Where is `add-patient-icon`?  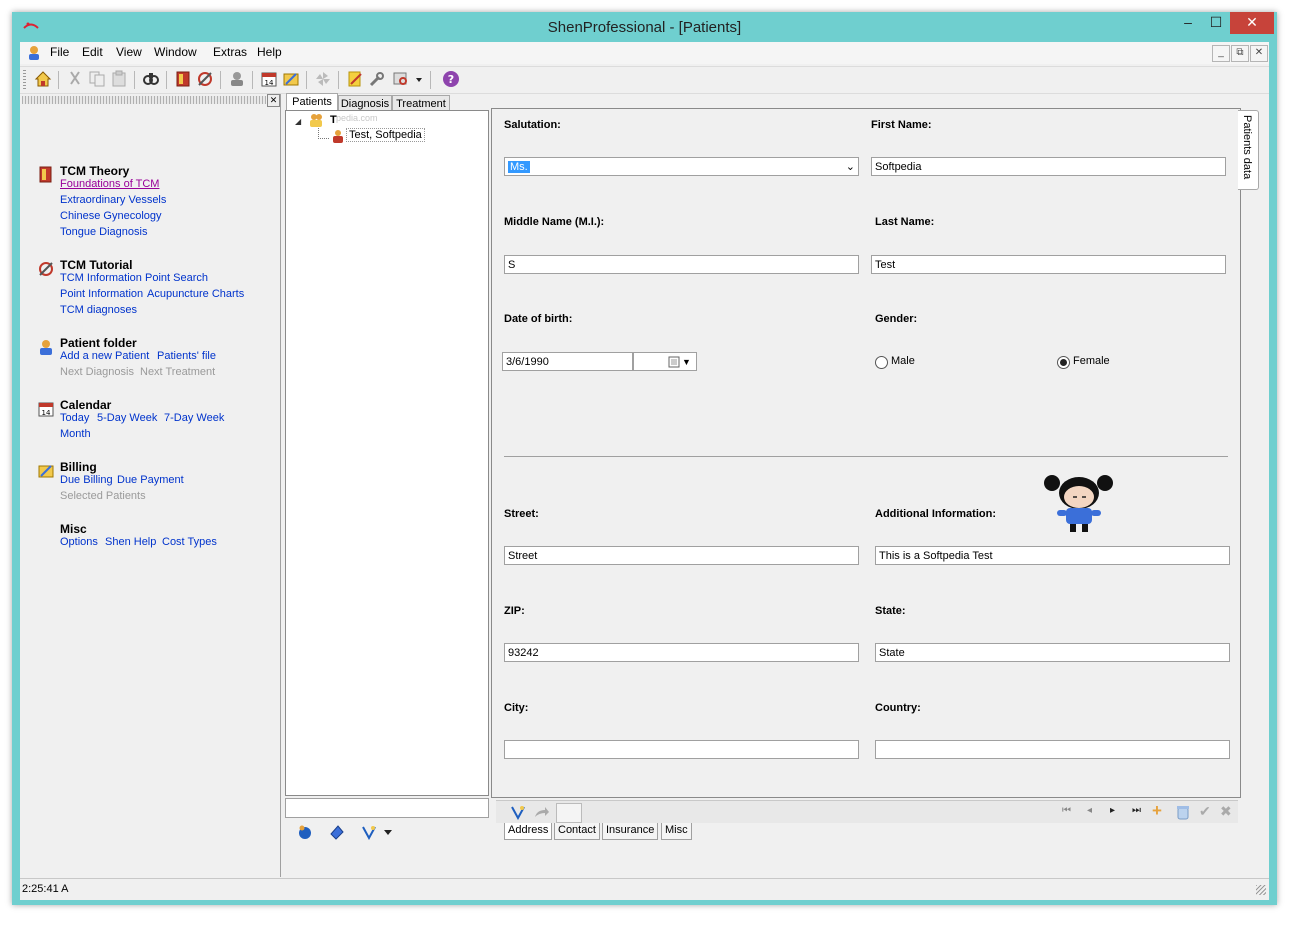 add-patient-icon is located at coordinates (305, 832).